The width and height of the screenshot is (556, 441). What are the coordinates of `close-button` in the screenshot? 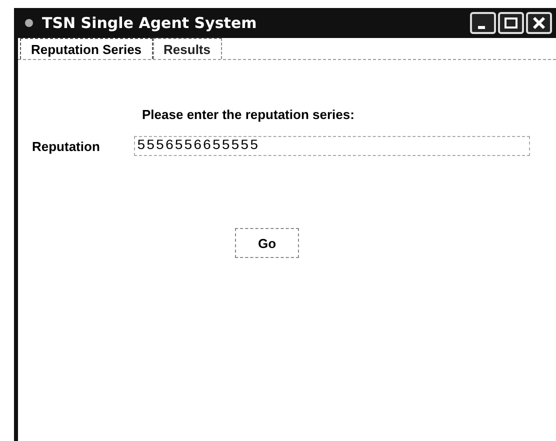 It's located at (539, 23).